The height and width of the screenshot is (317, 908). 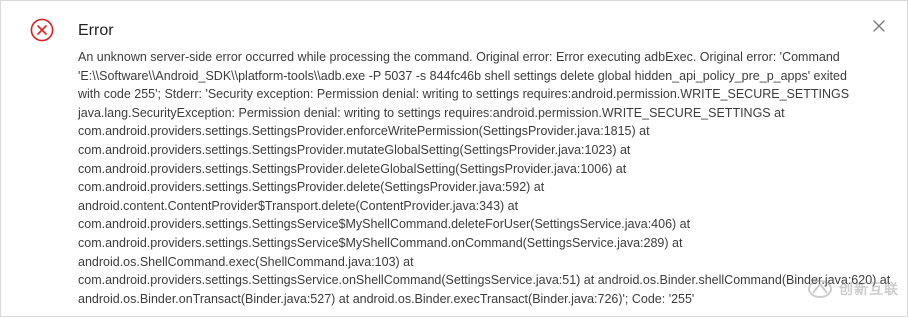 I want to click on dialog-title: Error, so click(x=96, y=30).